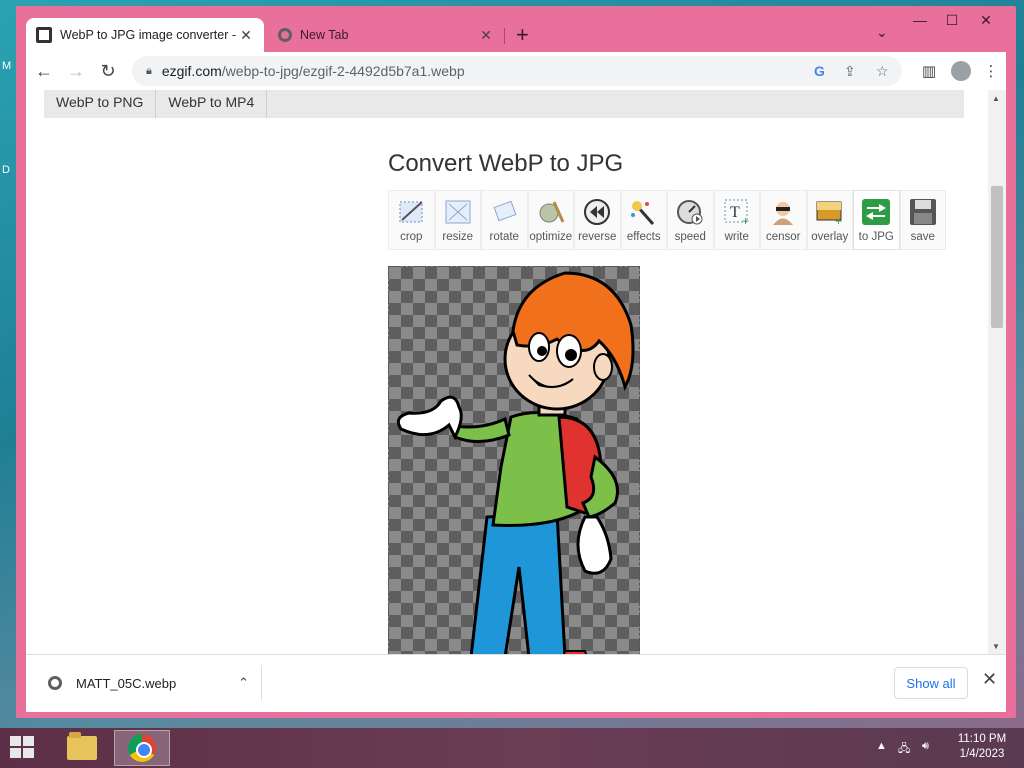 The height and width of the screenshot is (768, 1024). I want to click on close-download-bar-icon: ✕, so click(989, 679).